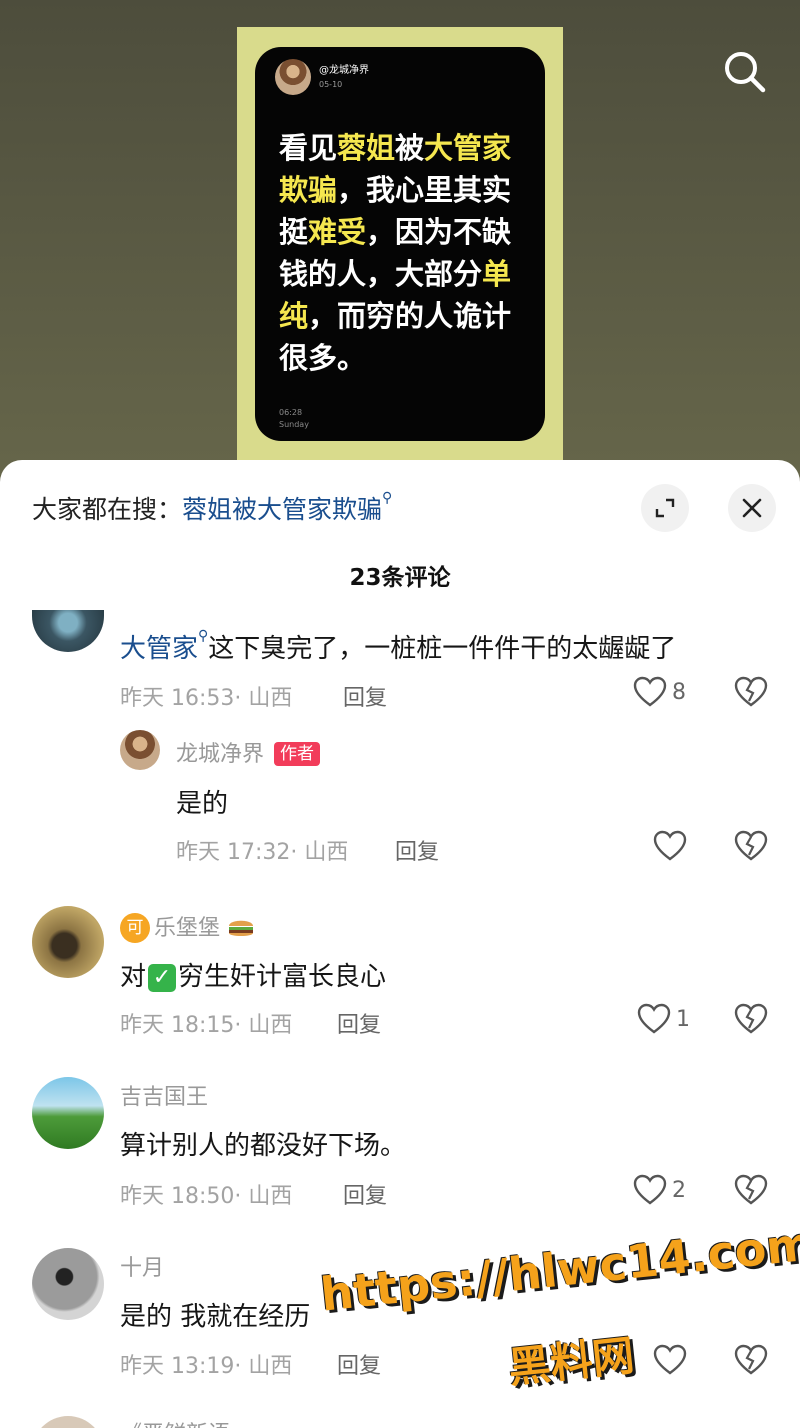 This screenshot has height=1428, width=800. Describe the element at coordinates (679, 692) in the screenshot. I see `like-count: 8` at that location.